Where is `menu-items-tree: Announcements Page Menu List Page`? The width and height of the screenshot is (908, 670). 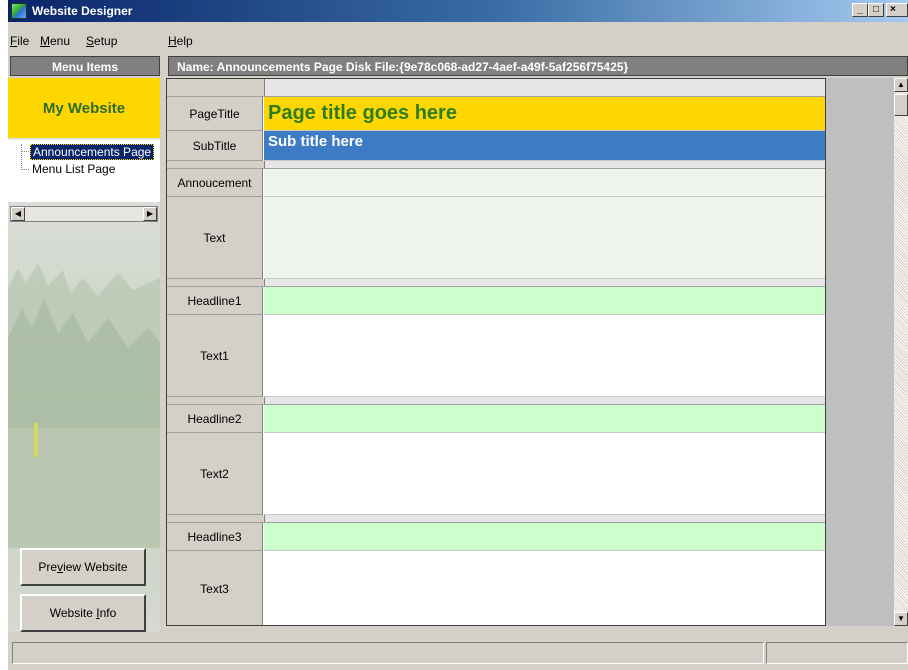
menu-items-tree: Announcements Page Menu List Page is located at coordinates (84, 171).